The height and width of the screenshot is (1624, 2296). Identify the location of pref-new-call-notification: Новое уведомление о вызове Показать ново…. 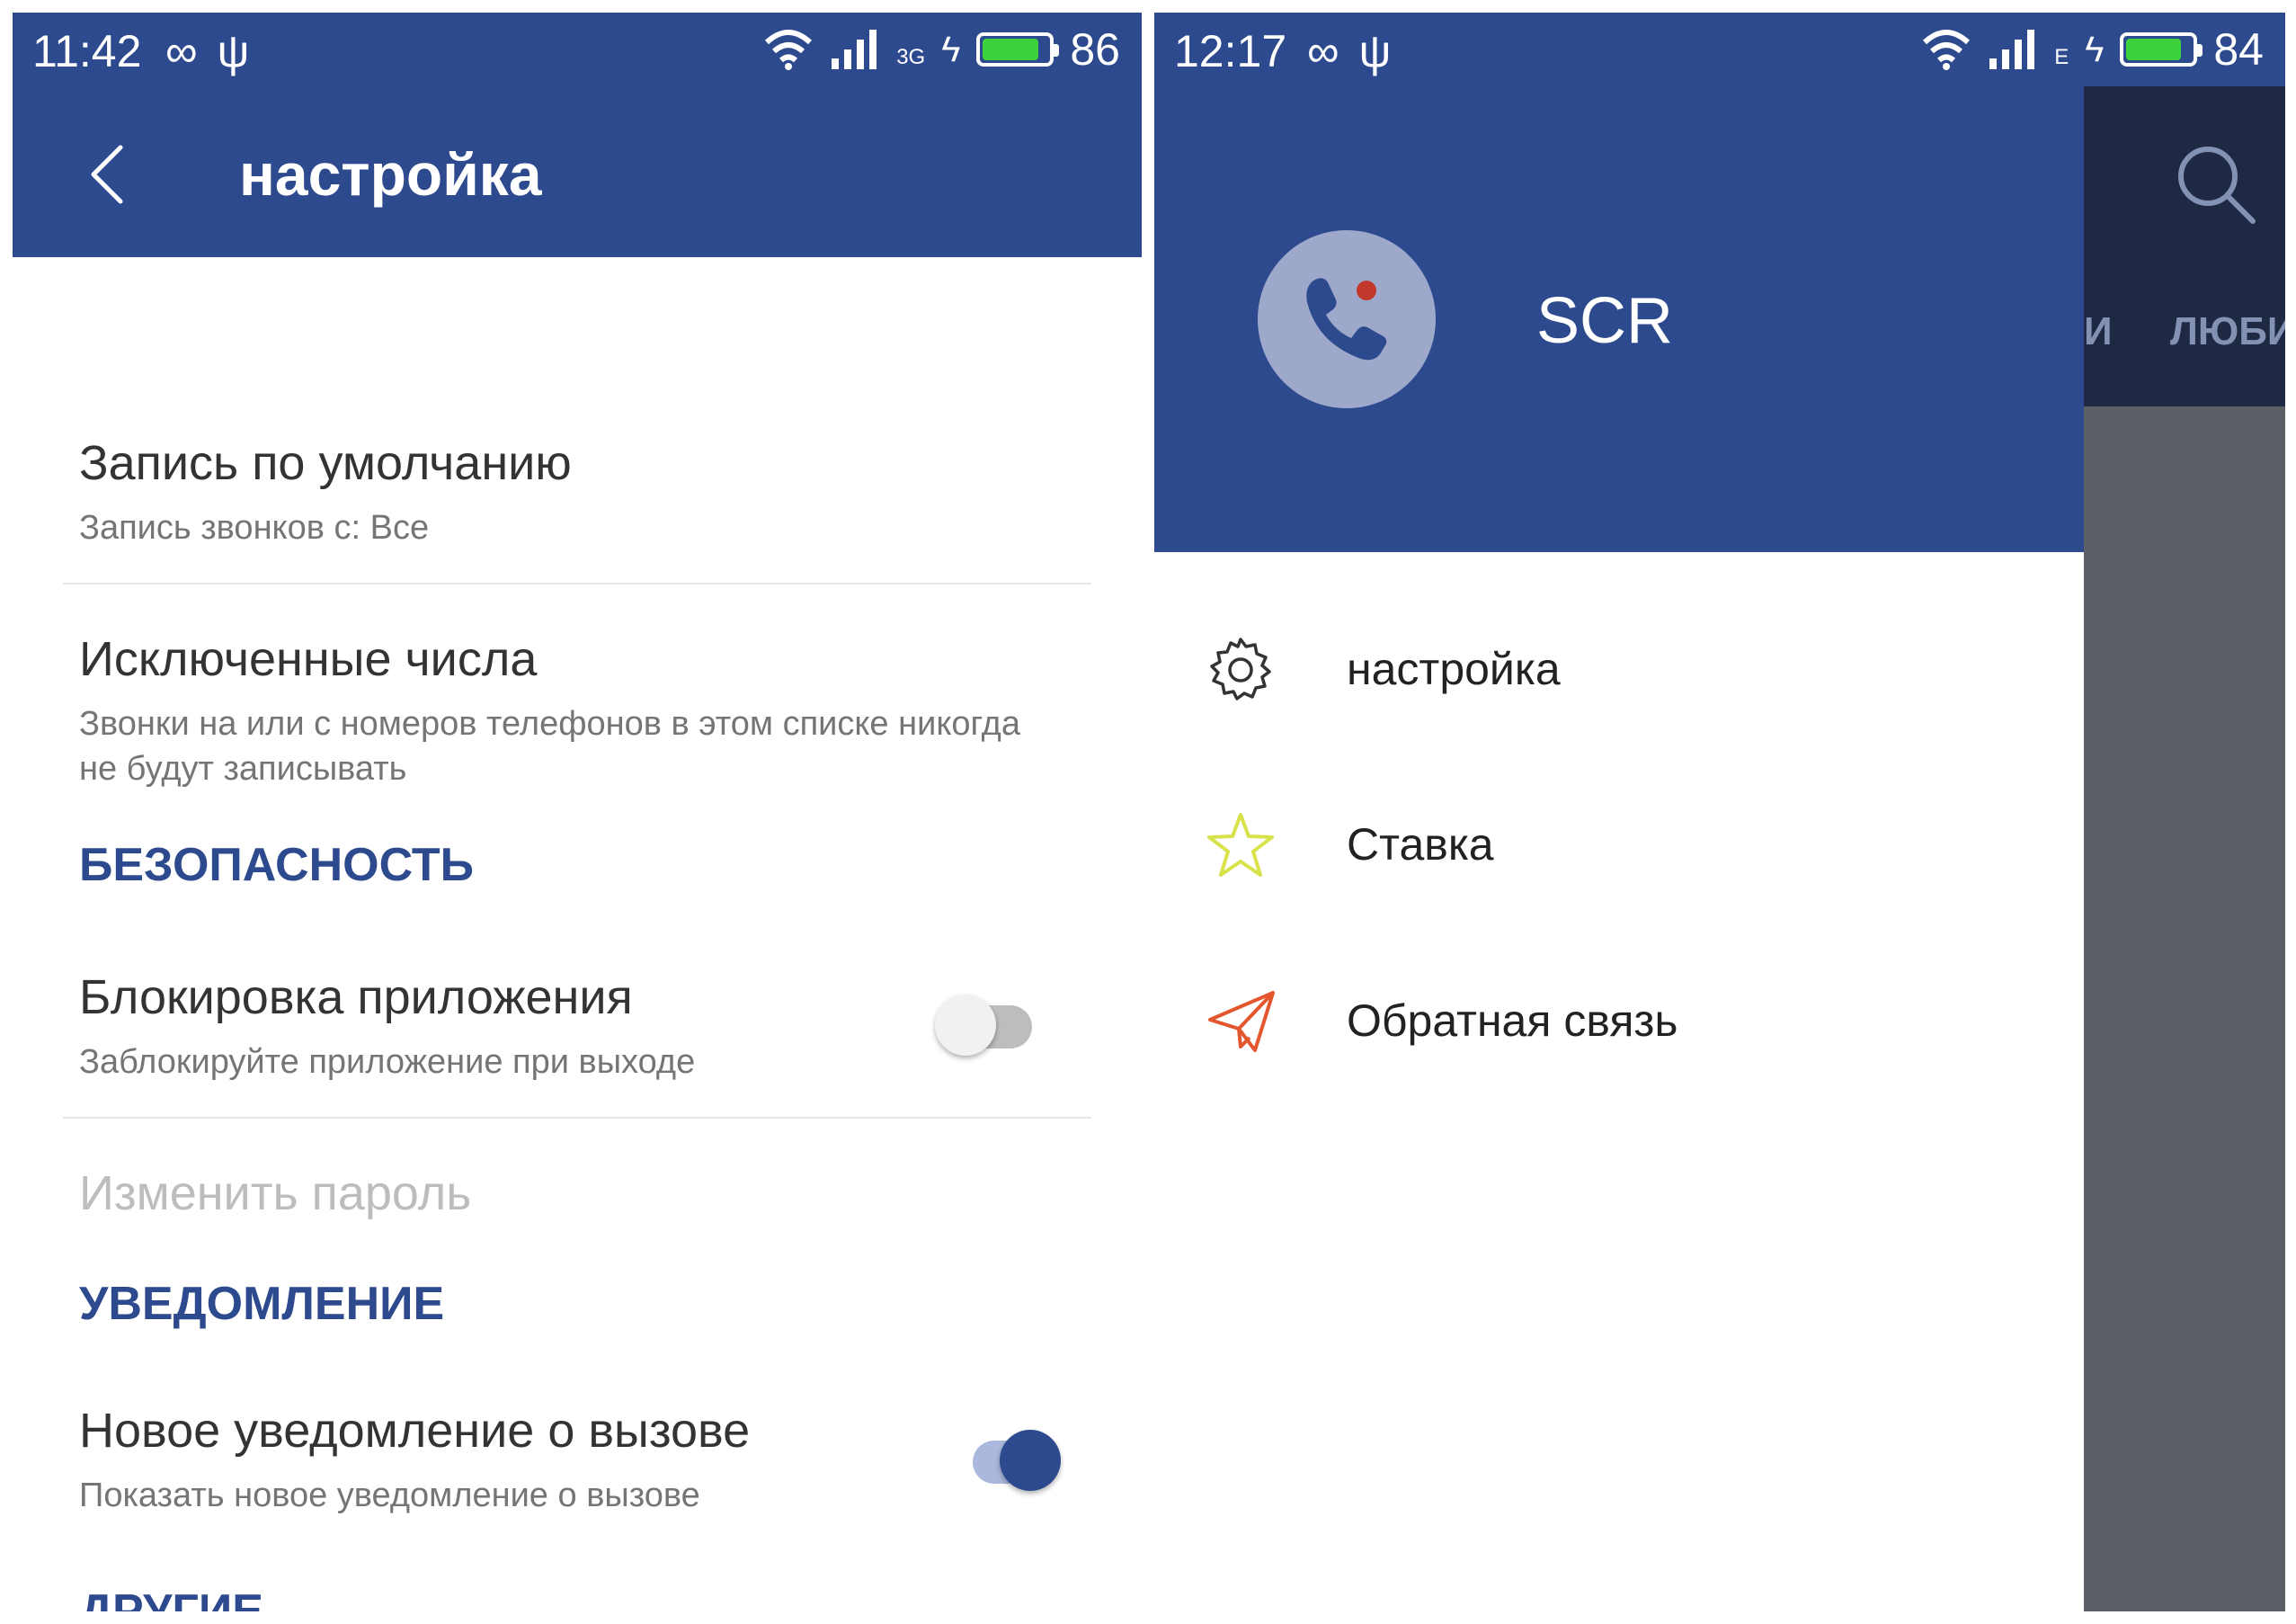
(585, 1460).